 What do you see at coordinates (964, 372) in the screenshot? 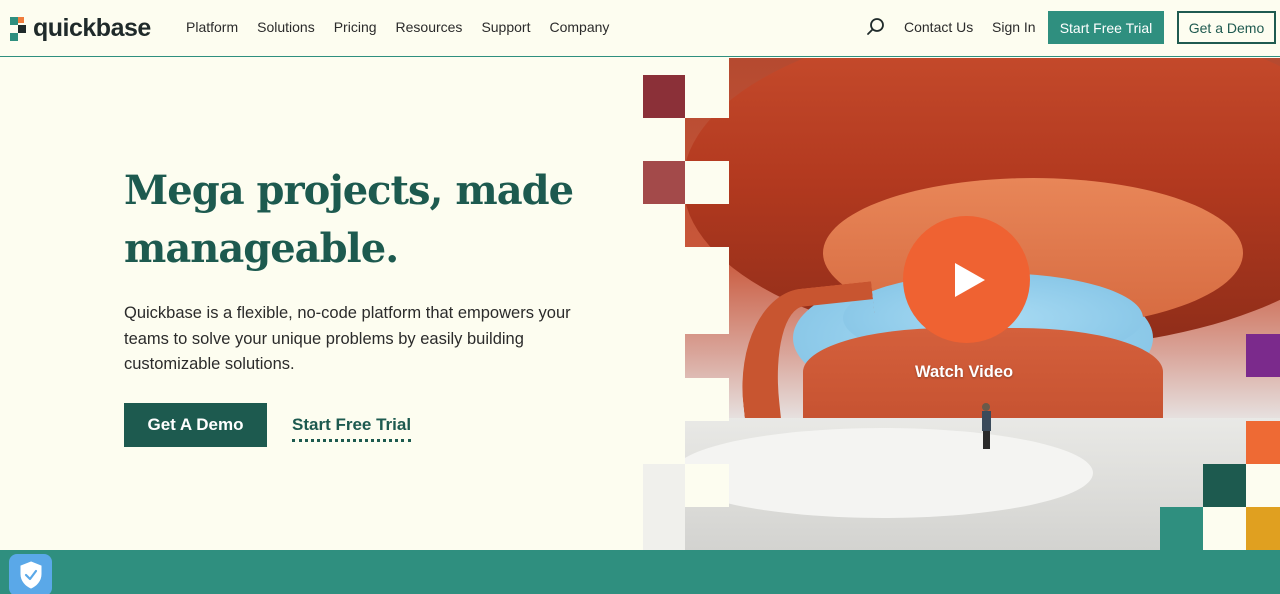
I see `watch-video-label: Watch Video` at bounding box center [964, 372].